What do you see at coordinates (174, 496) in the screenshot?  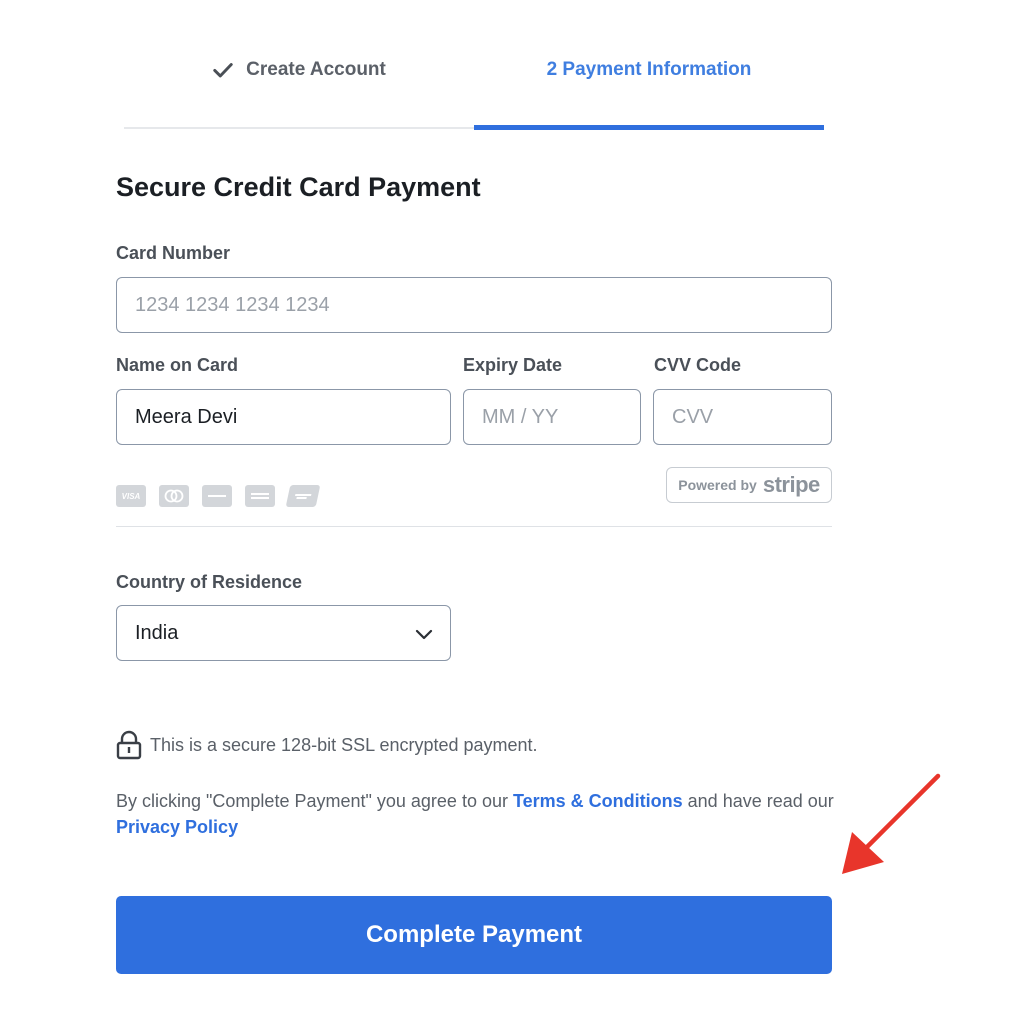 I see `mastercard-icon` at bounding box center [174, 496].